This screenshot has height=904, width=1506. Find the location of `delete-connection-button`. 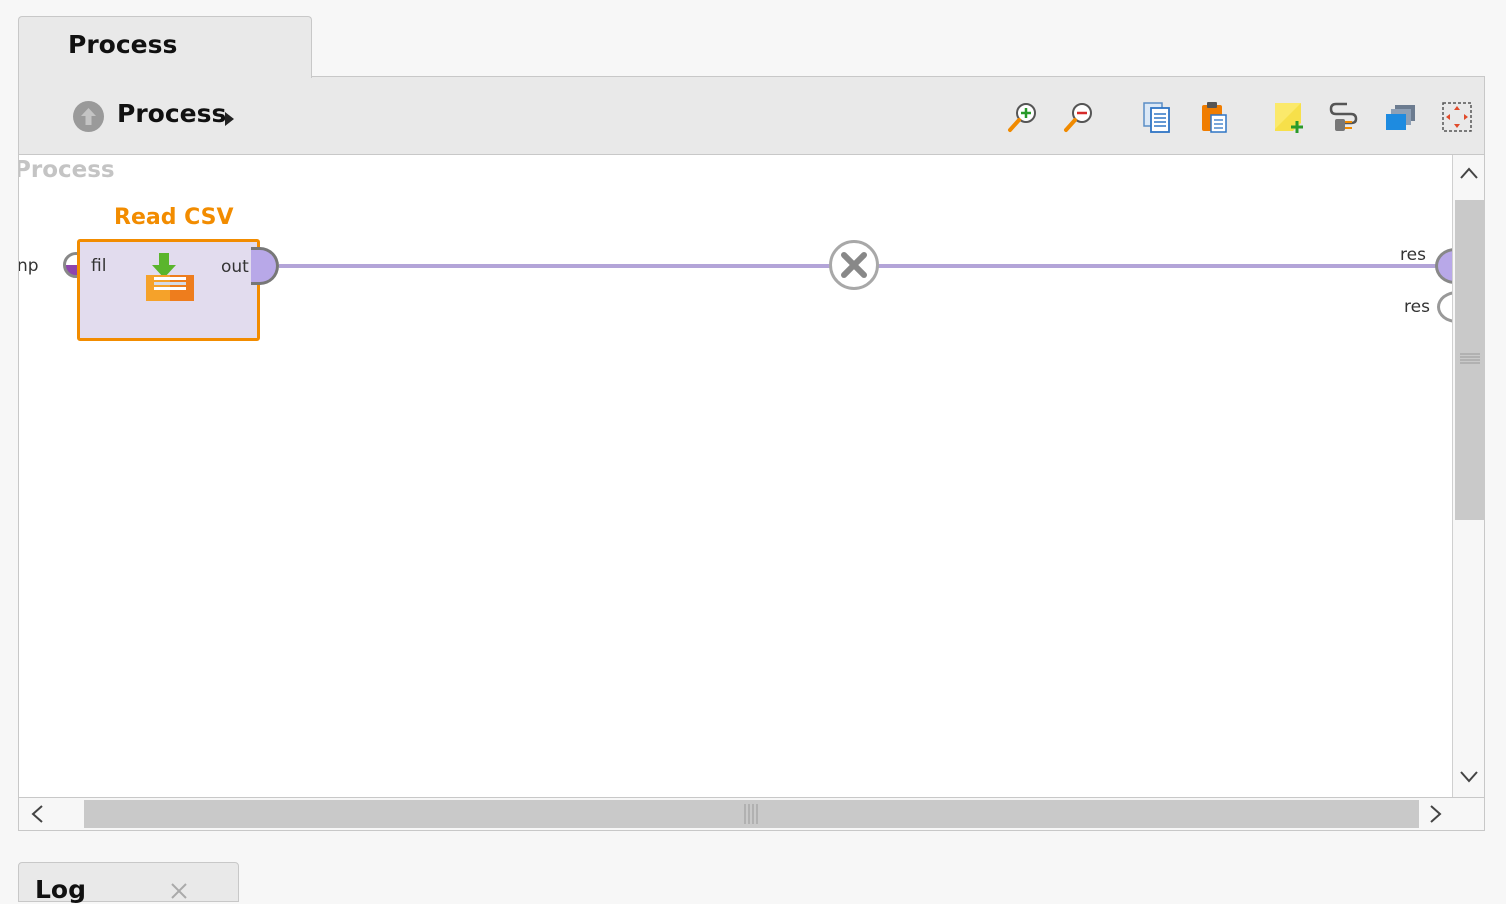

delete-connection-button is located at coordinates (854, 265).